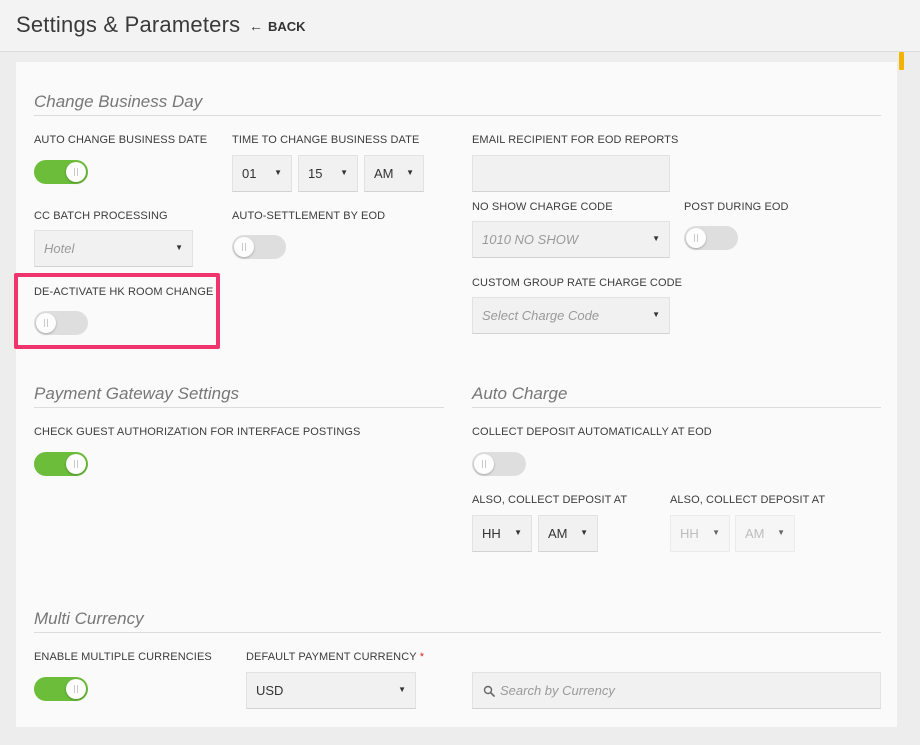  Describe the element at coordinates (259, 247) in the screenshot. I see `auto-settlement-toggle` at that location.